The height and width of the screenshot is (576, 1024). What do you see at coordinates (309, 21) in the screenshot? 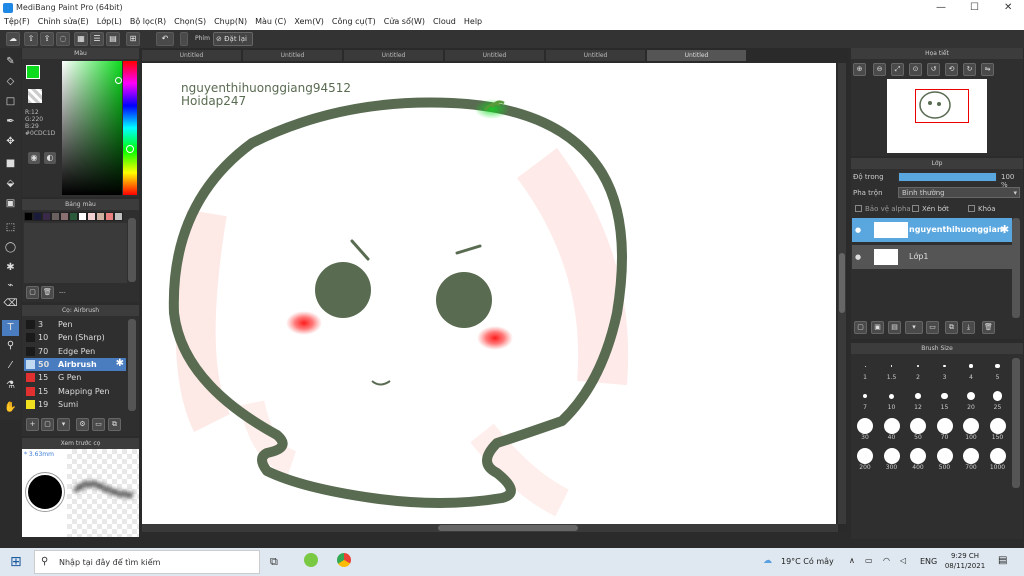
I see `menu-view: Xem(V)` at bounding box center [309, 21].